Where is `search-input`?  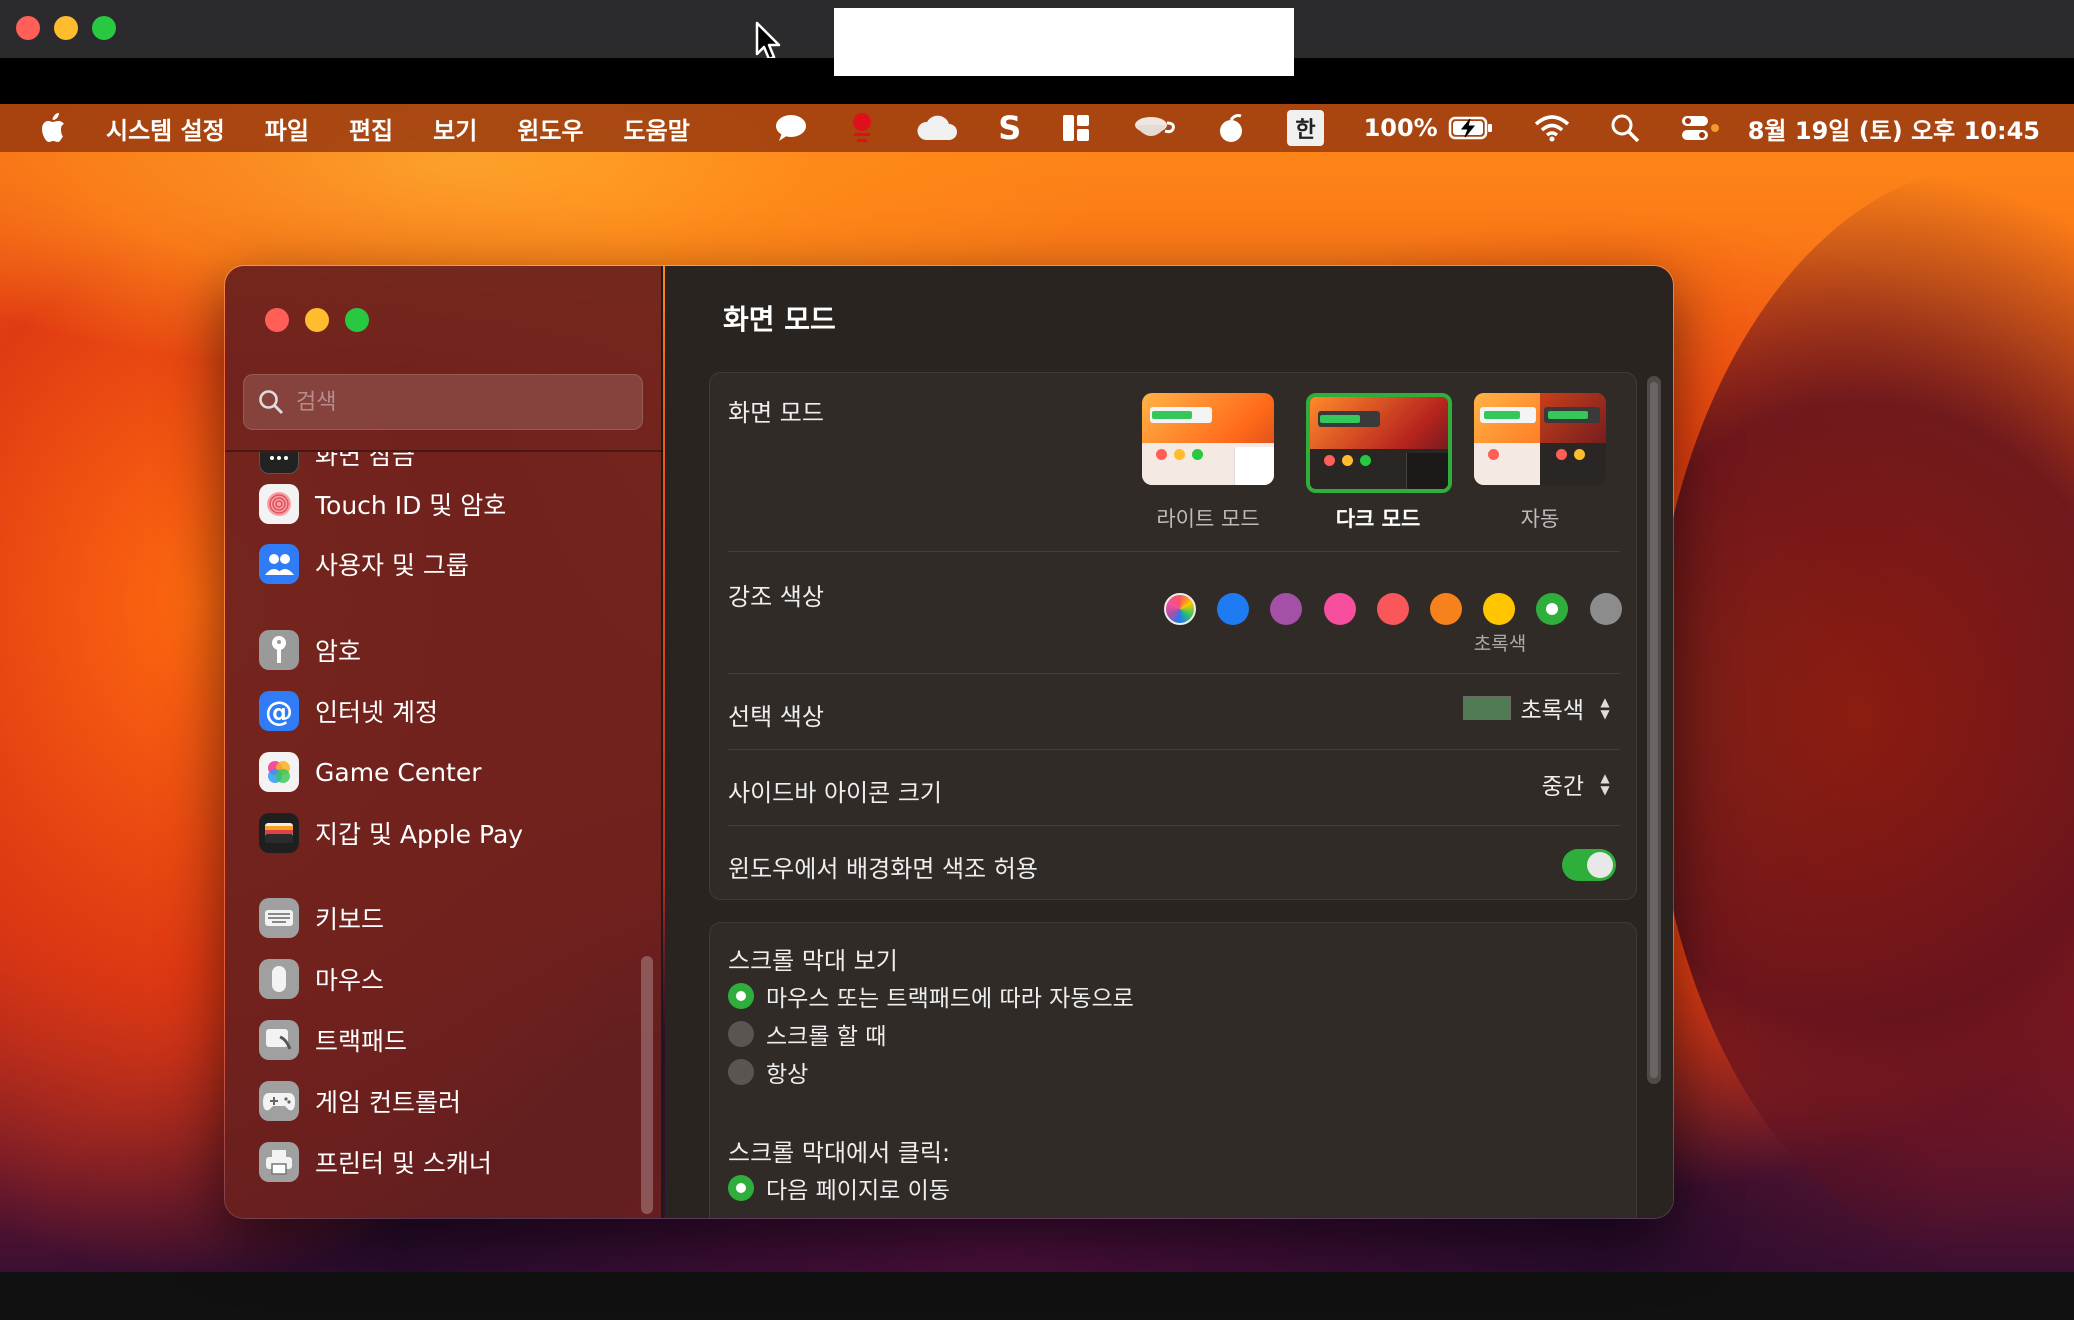 search-input is located at coordinates (456, 402).